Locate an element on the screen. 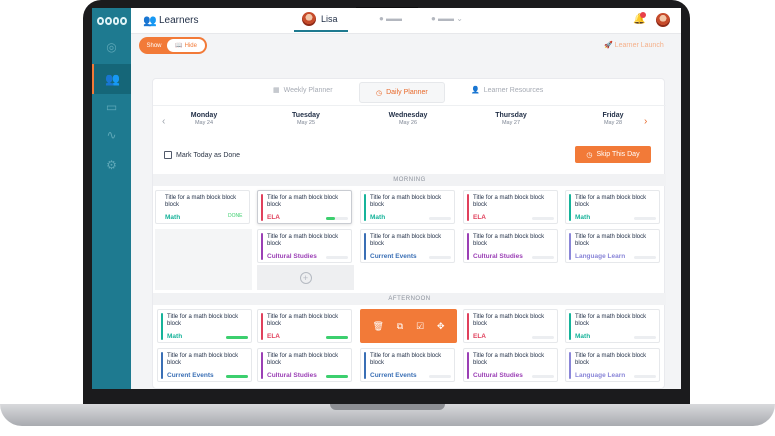 The image size is (775, 436). mark-done-checkbox is located at coordinates (168, 155).